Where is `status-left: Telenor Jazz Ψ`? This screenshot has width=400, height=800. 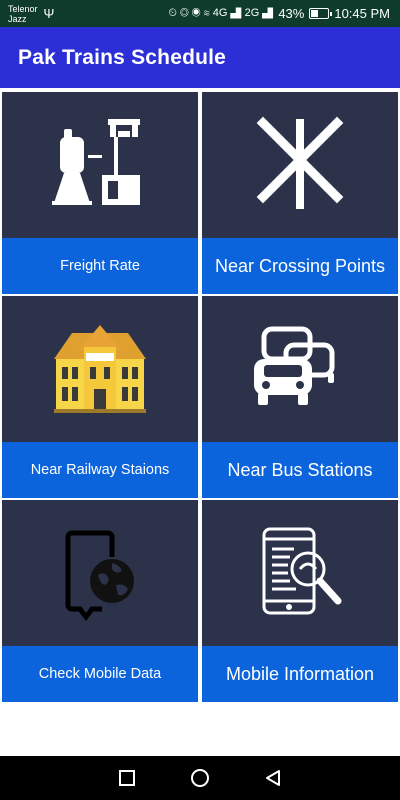
status-left: Telenor Jazz Ψ is located at coordinates (31, 14).